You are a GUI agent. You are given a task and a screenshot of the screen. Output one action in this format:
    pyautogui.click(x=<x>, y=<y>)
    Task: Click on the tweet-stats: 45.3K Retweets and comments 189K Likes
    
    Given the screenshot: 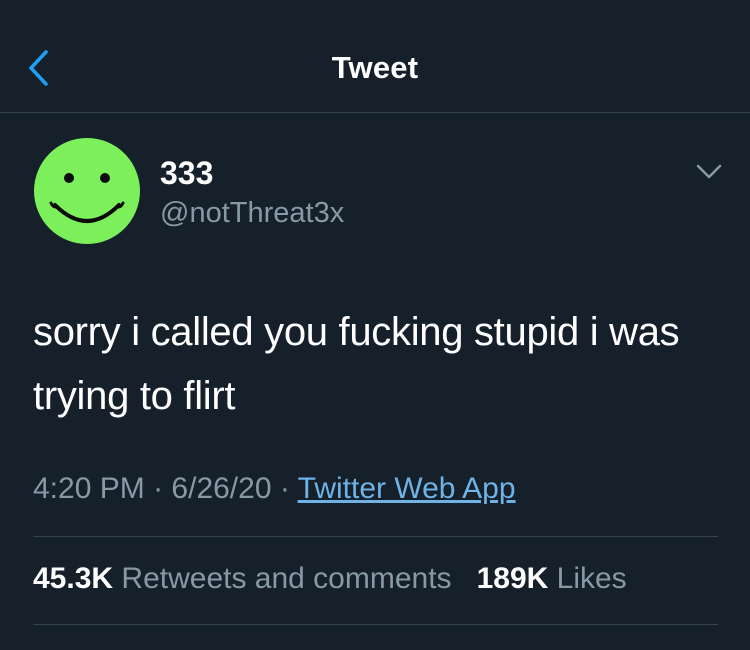 What is the action you would take?
    pyautogui.click(x=330, y=579)
    